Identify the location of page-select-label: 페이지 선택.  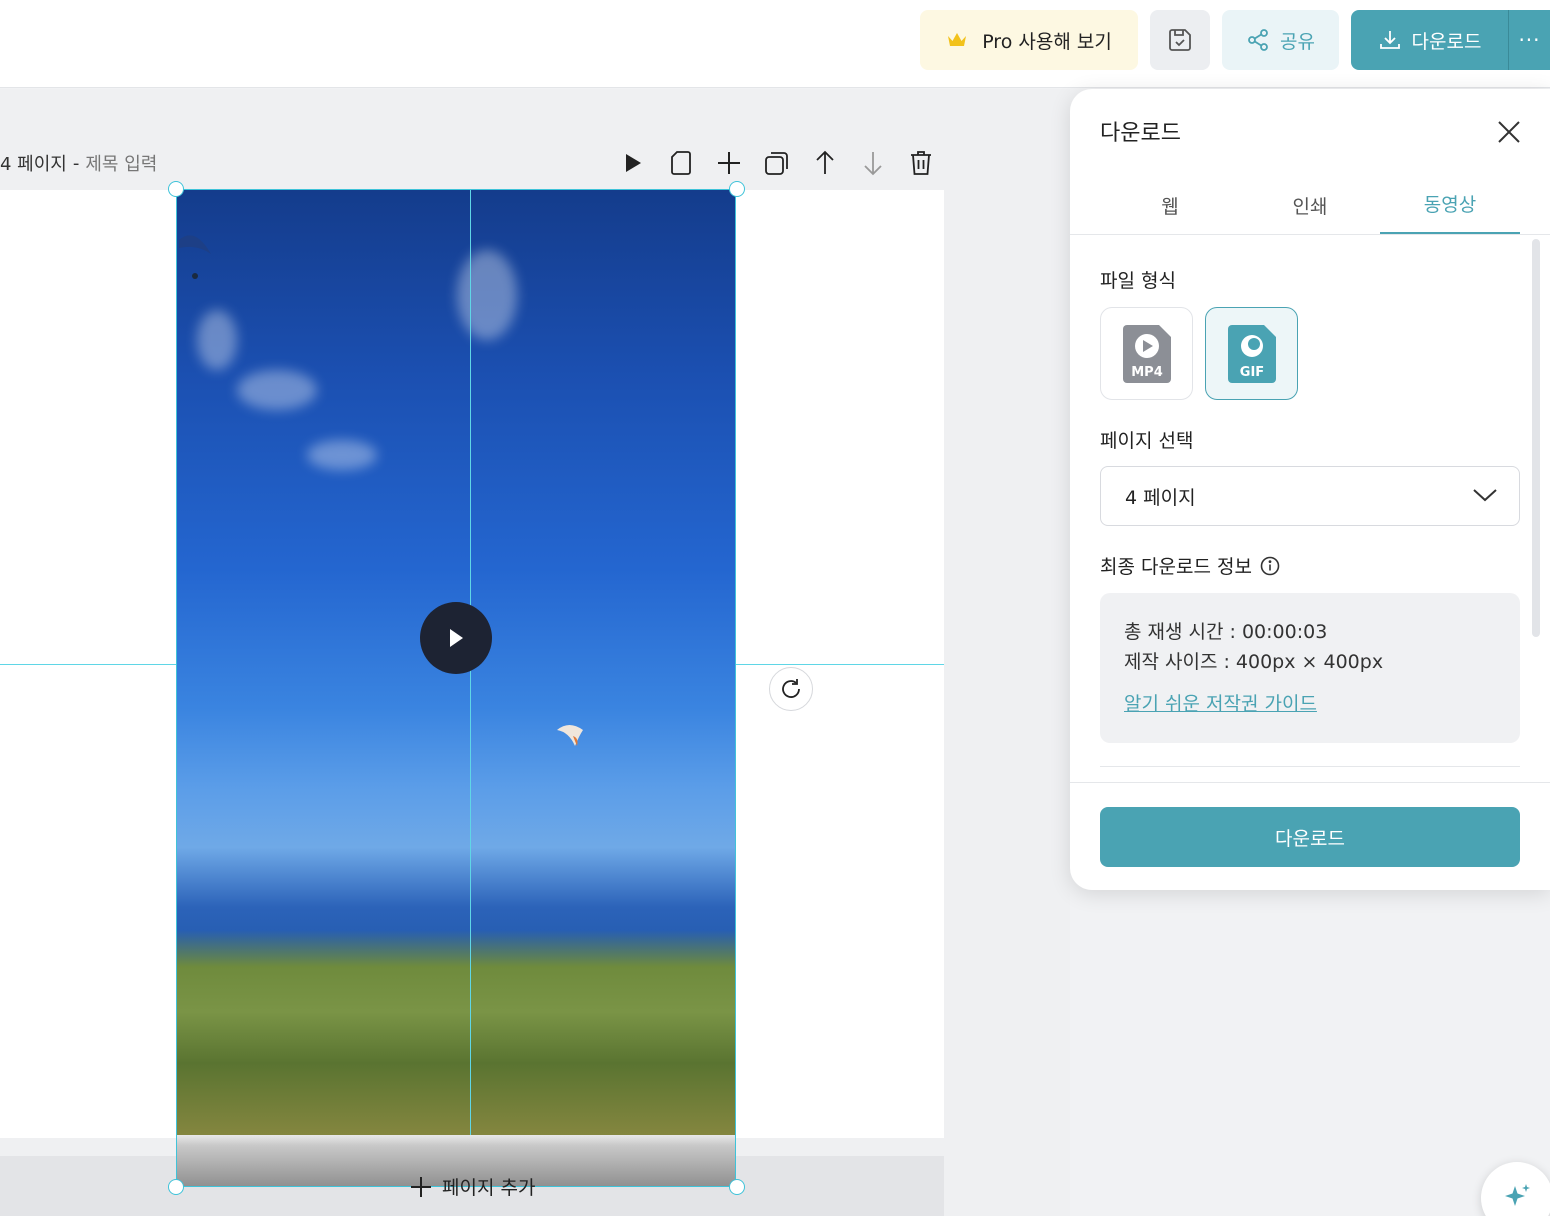
(1147, 441).